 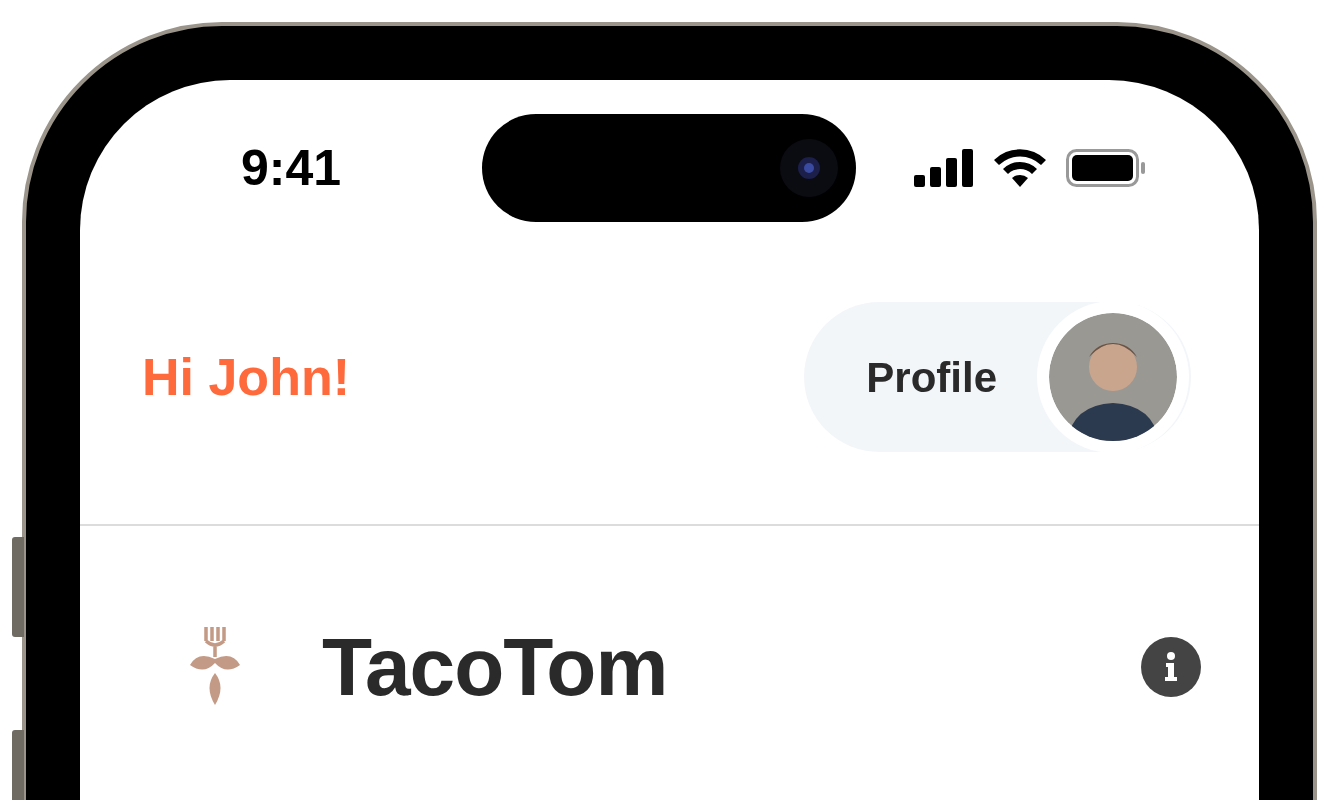 I want to click on signal-icon, so click(x=944, y=168).